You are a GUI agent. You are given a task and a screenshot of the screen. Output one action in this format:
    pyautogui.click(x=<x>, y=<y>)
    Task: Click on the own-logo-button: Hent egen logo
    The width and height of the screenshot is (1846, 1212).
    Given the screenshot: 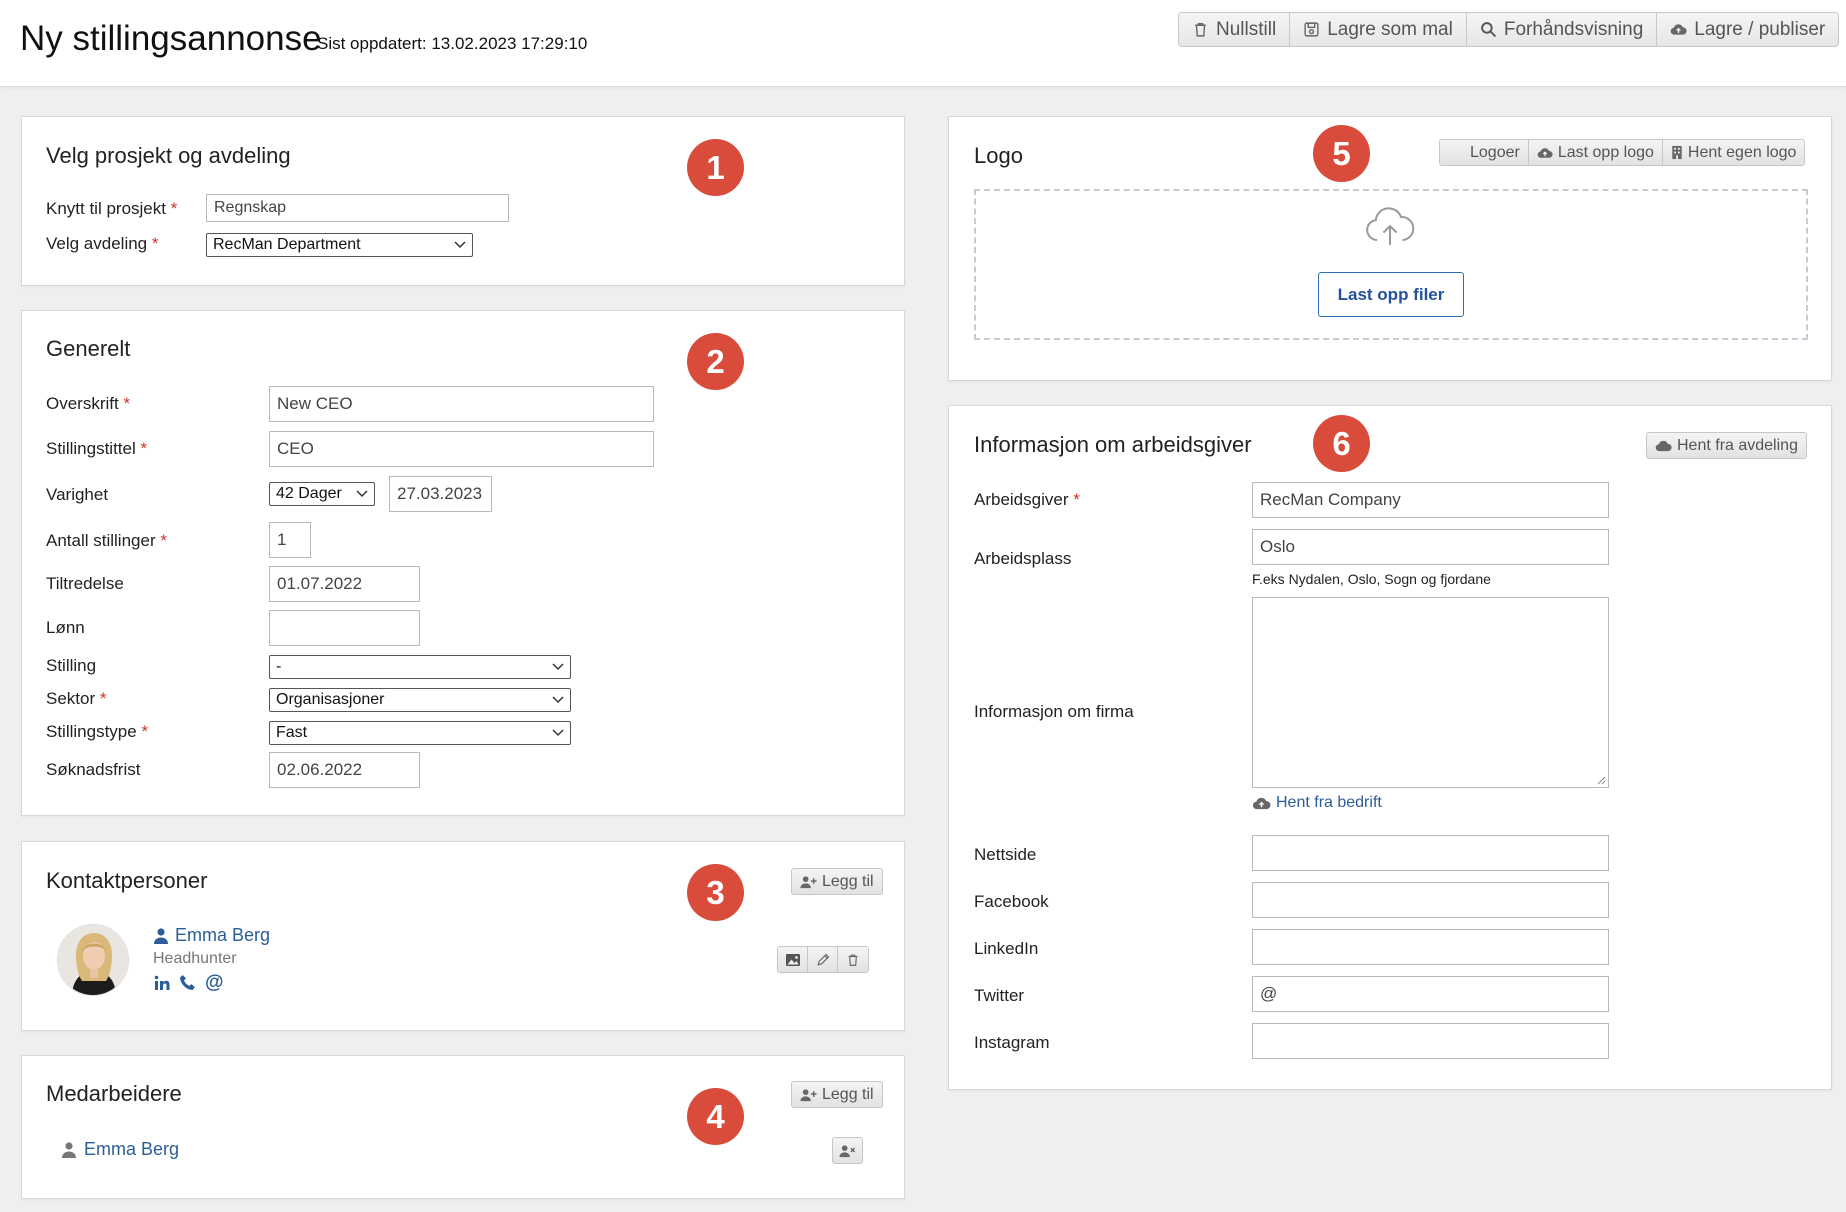 What is the action you would take?
    pyautogui.click(x=1733, y=152)
    